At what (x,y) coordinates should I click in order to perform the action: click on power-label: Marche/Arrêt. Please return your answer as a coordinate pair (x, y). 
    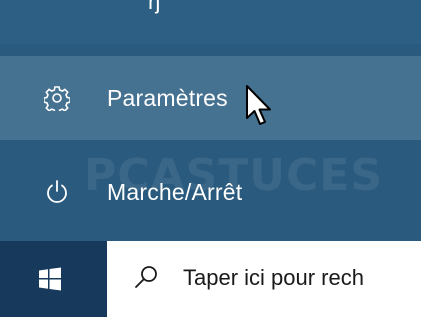
    Looking at the image, I should click on (175, 191).